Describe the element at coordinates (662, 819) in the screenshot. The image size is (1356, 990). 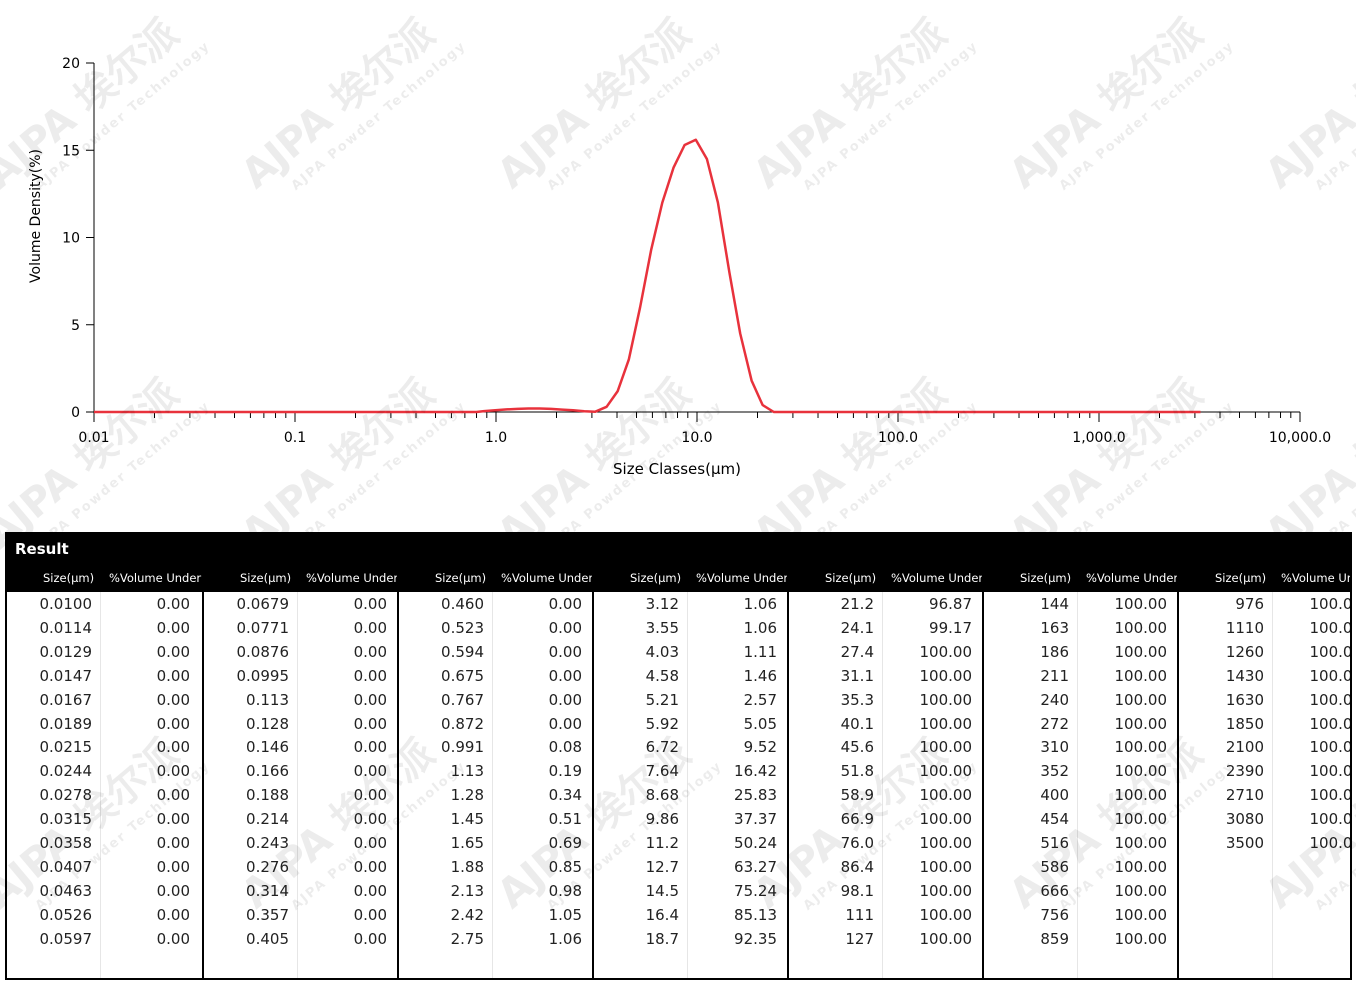
I see `size-cell: 9.86` at that location.